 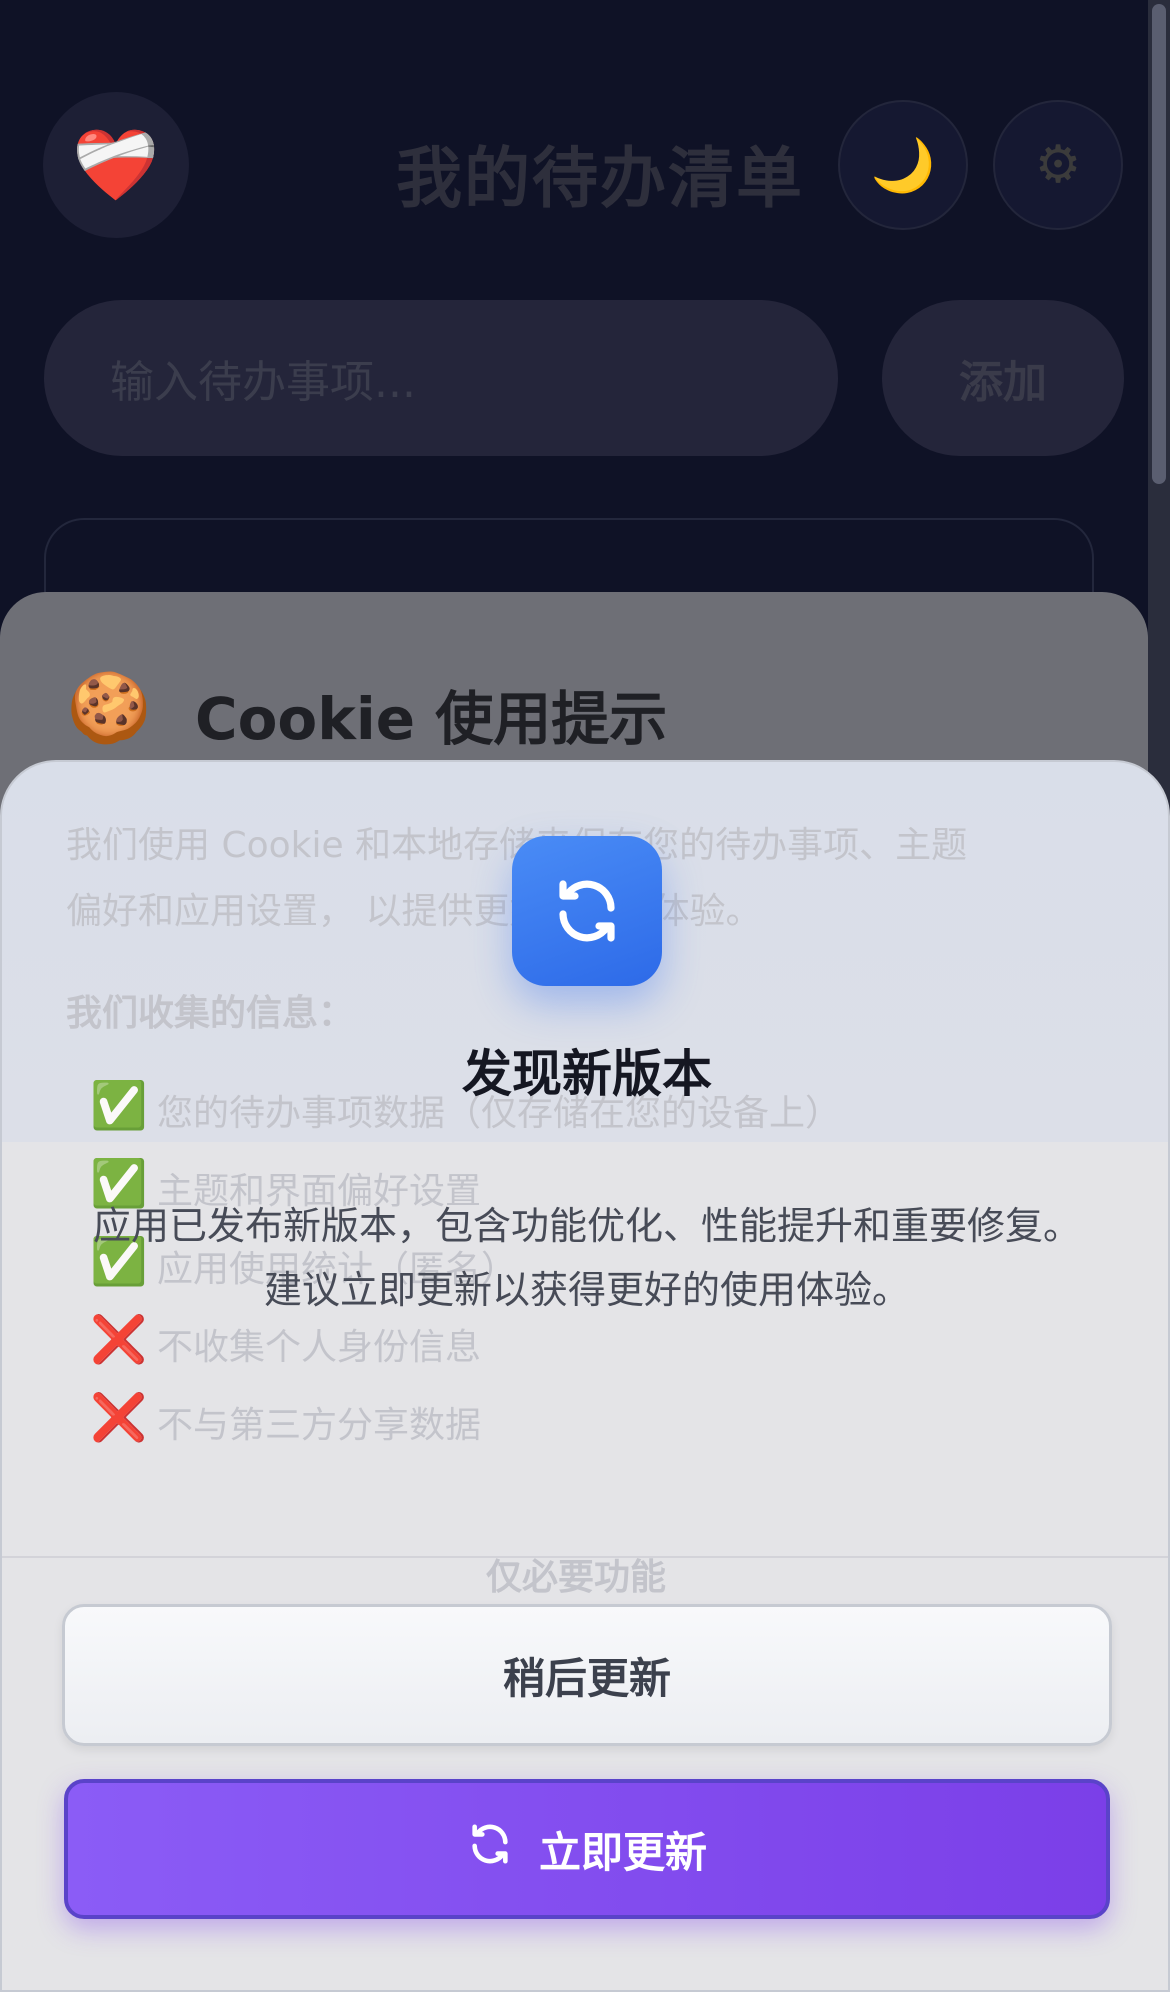 I want to click on avatar: ❤️‍🩹, so click(x=116, y=165).